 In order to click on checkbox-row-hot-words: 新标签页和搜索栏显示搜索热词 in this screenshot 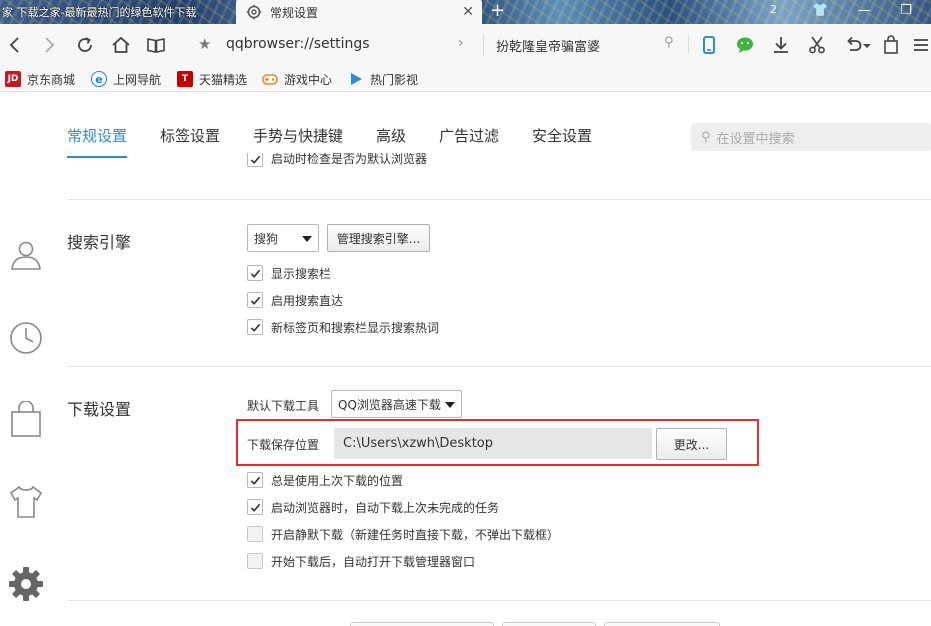, I will do `click(343, 327)`.